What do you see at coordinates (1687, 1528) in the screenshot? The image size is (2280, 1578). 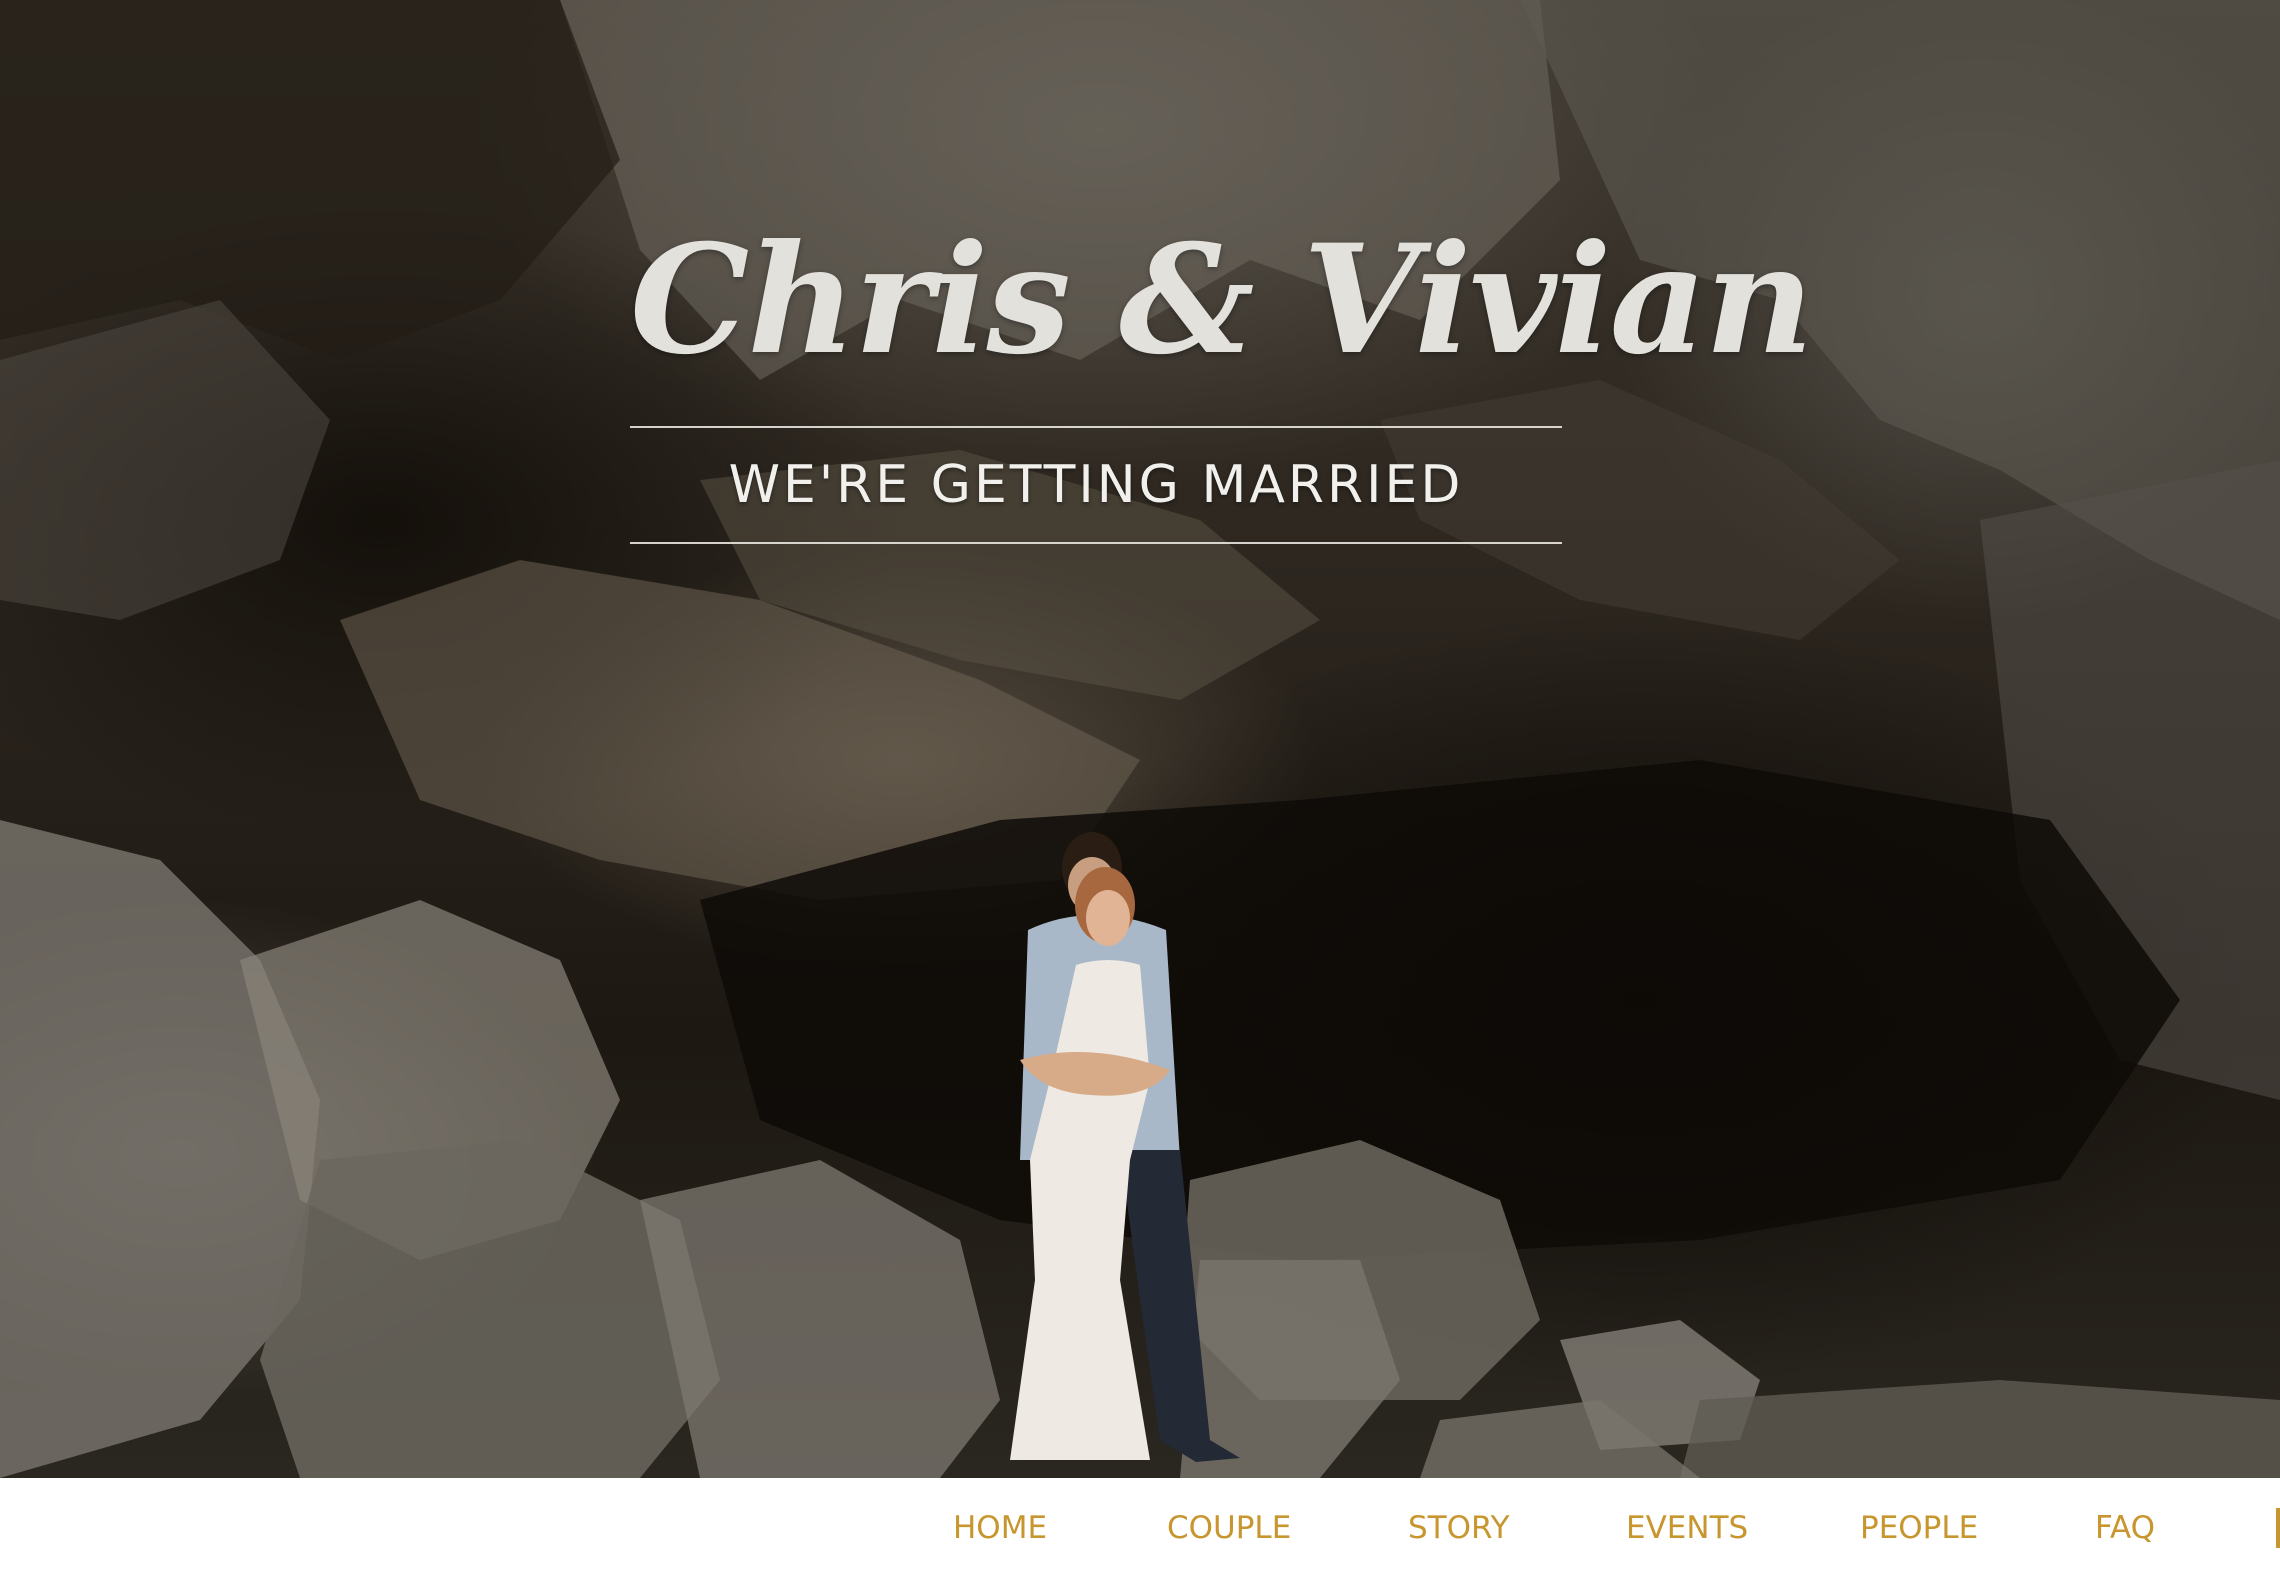 I see `nav-item-events: EVENTS` at bounding box center [1687, 1528].